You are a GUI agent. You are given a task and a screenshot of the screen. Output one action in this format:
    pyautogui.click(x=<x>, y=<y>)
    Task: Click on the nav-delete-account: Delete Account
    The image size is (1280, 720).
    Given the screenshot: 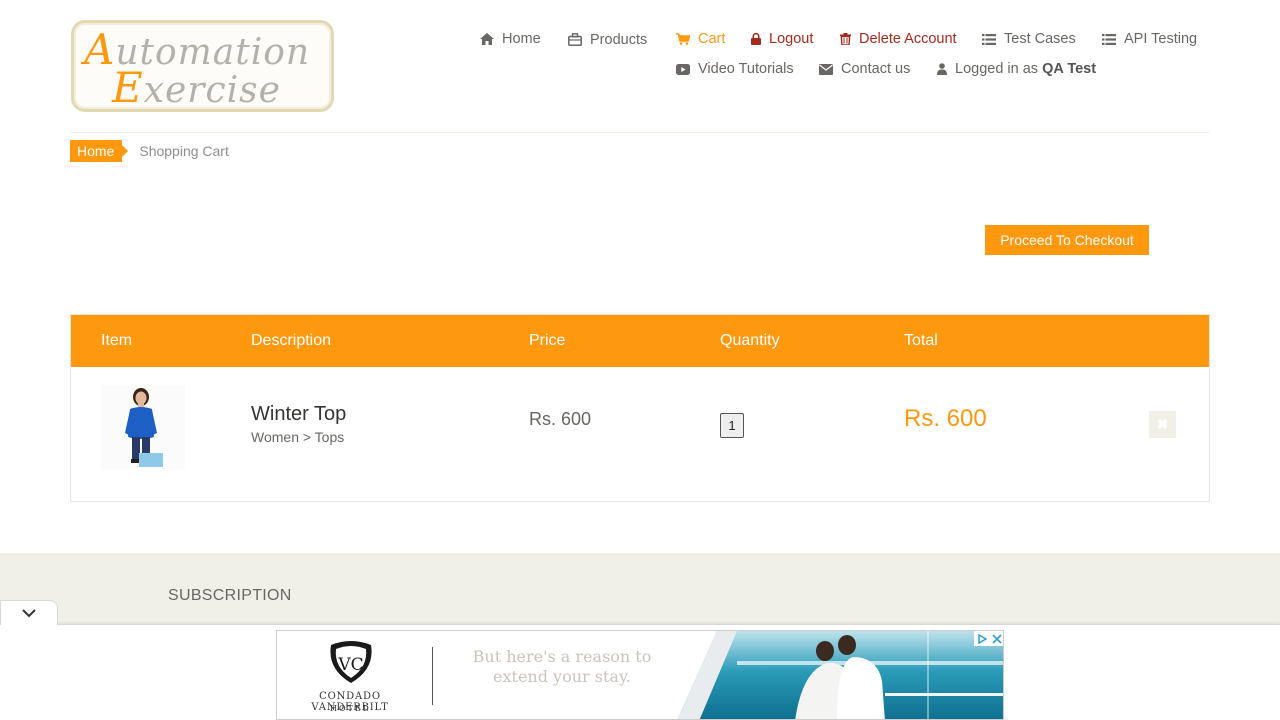 What is the action you would take?
    pyautogui.click(x=898, y=39)
    